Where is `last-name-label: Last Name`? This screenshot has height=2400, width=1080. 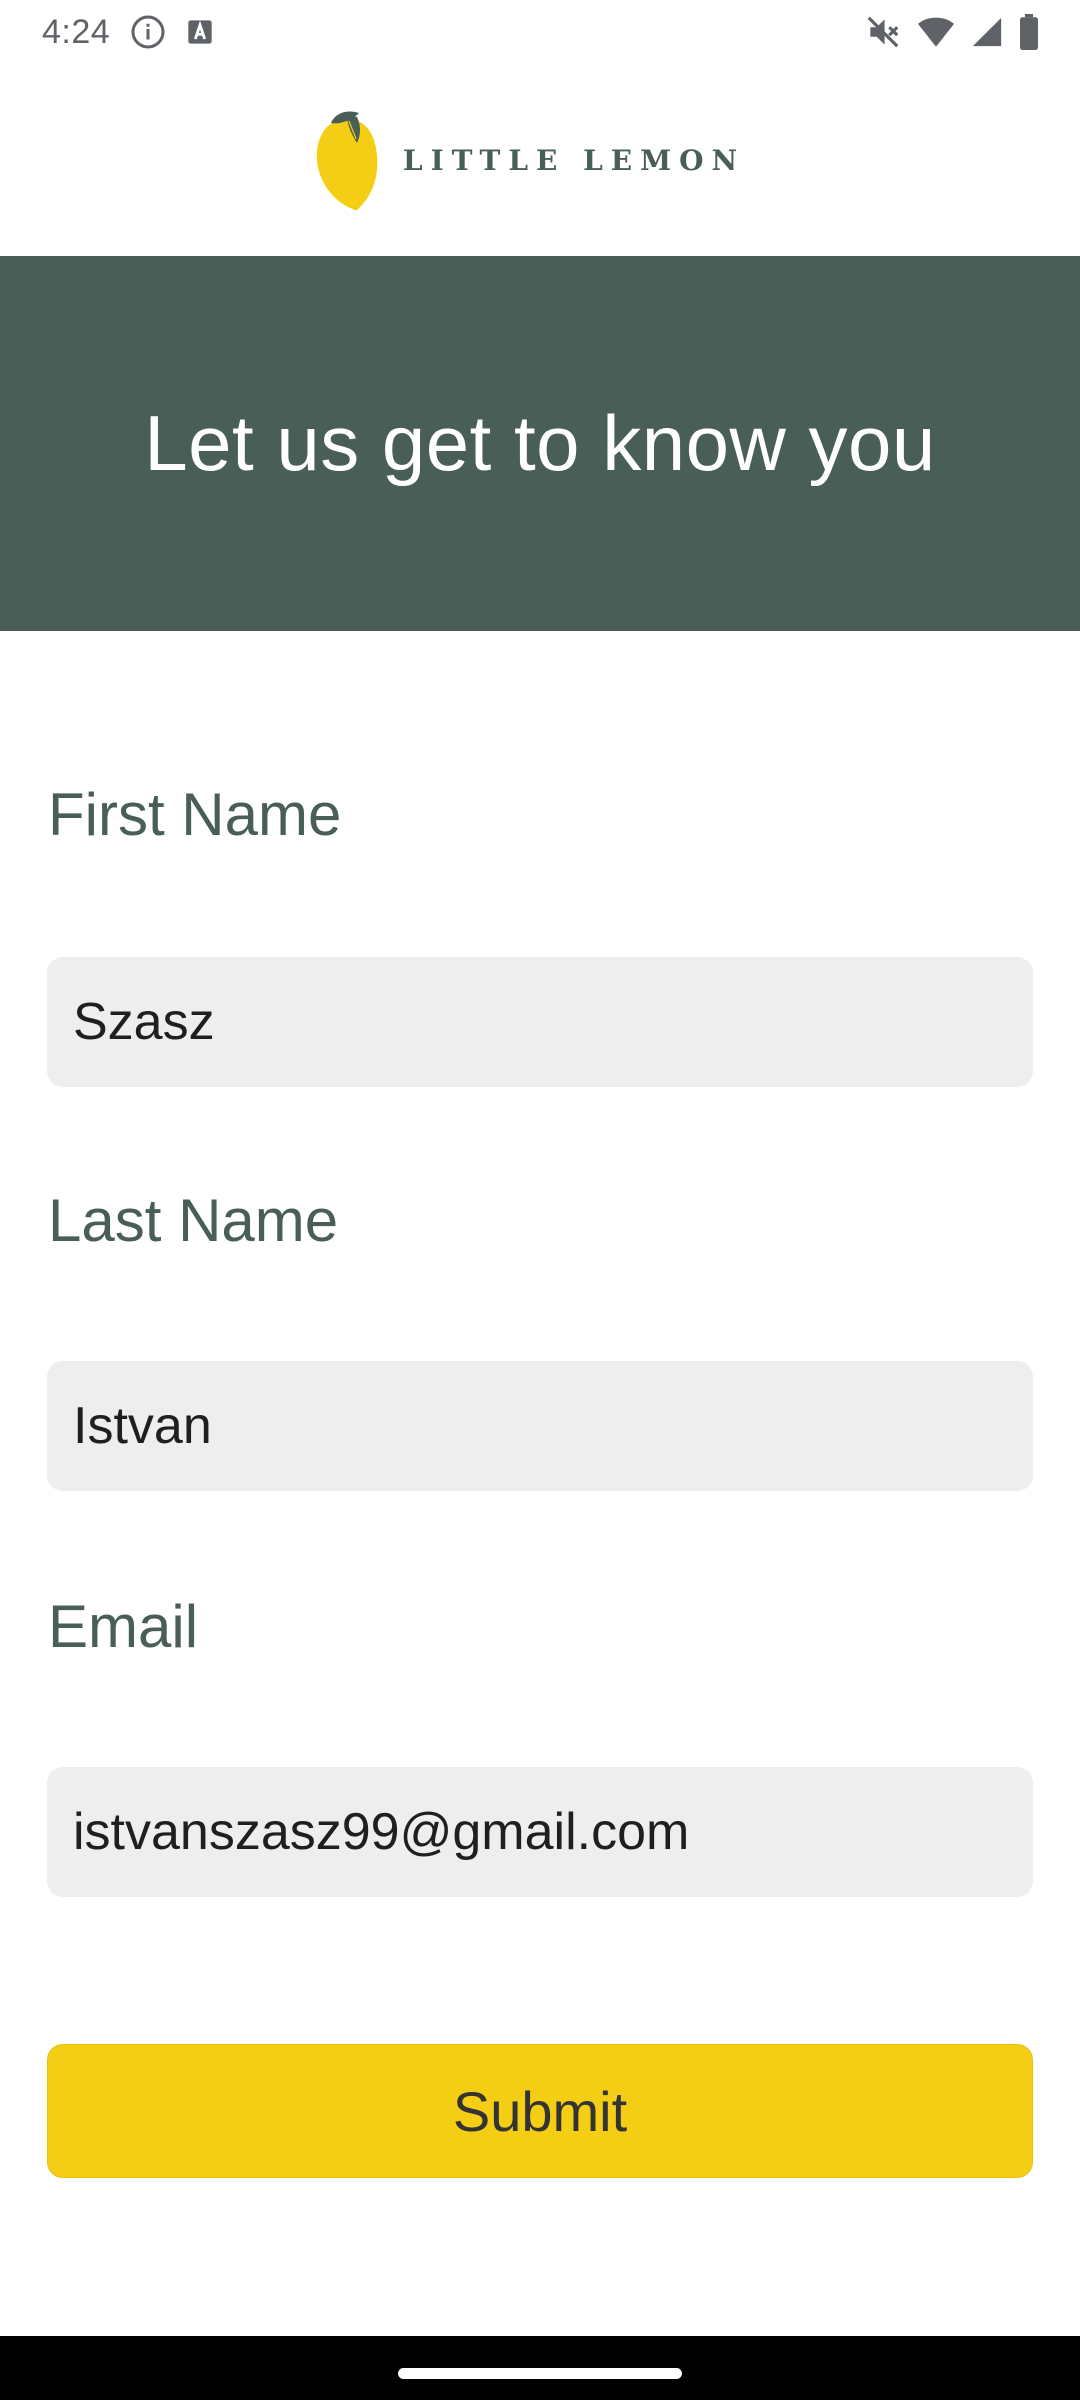
last-name-label: Last Name is located at coordinates (193, 1220).